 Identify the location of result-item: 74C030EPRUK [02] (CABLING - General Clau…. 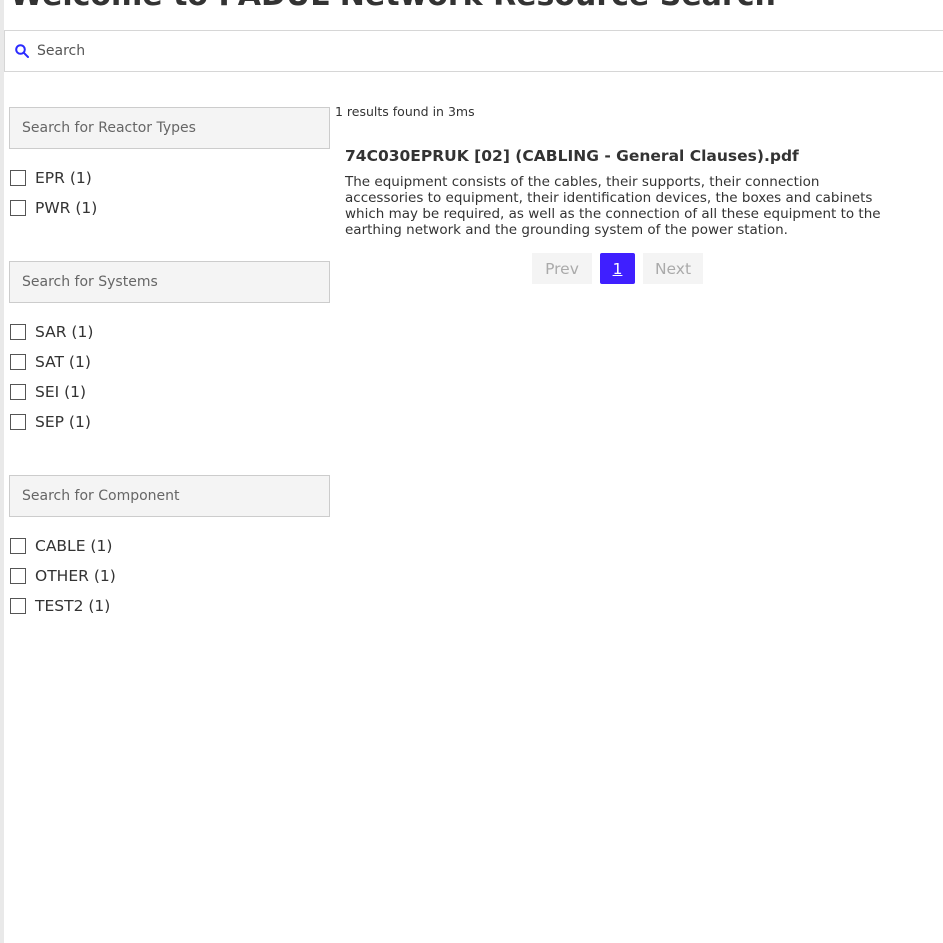
(635, 192).